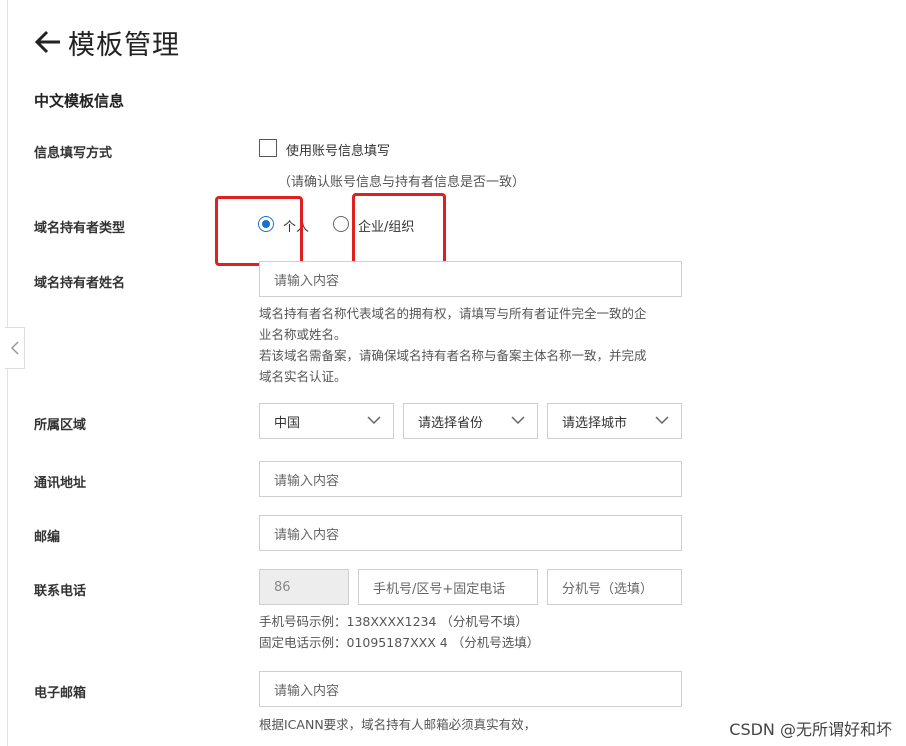  Describe the element at coordinates (341, 224) in the screenshot. I see `holder-type-organization-radio` at that location.